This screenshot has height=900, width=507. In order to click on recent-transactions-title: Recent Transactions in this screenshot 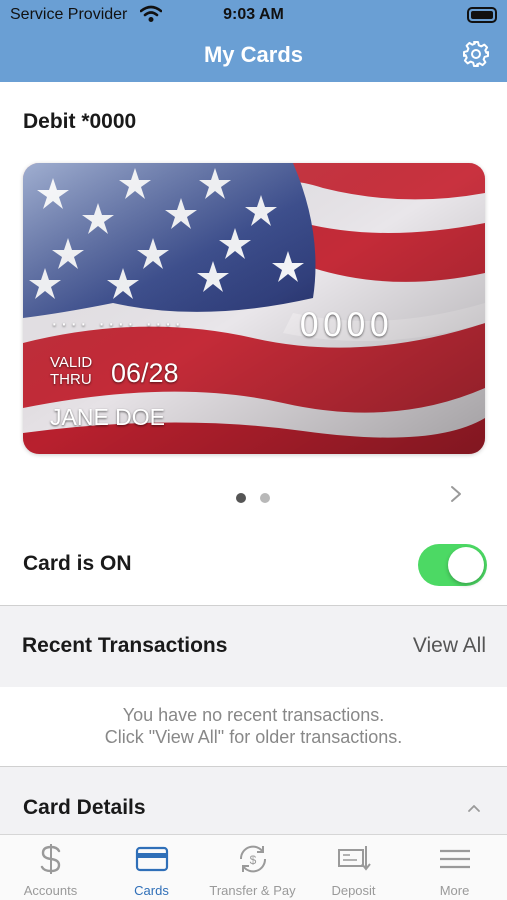, I will do `click(125, 645)`.